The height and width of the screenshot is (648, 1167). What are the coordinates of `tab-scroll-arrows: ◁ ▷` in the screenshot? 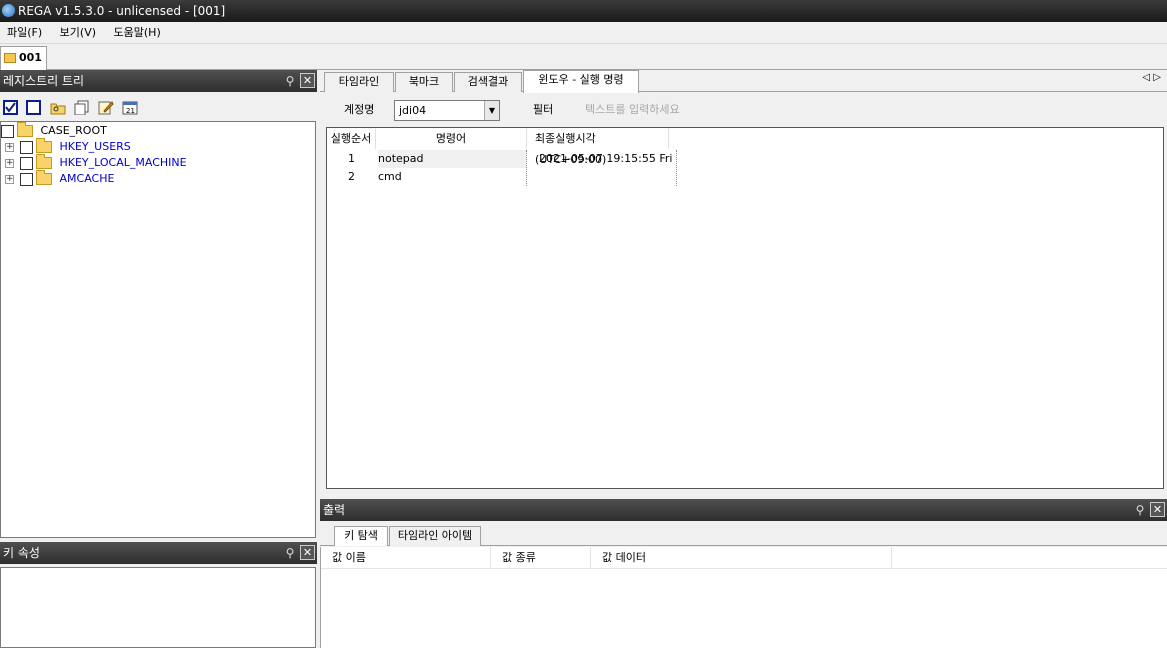 It's located at (1151, 77).